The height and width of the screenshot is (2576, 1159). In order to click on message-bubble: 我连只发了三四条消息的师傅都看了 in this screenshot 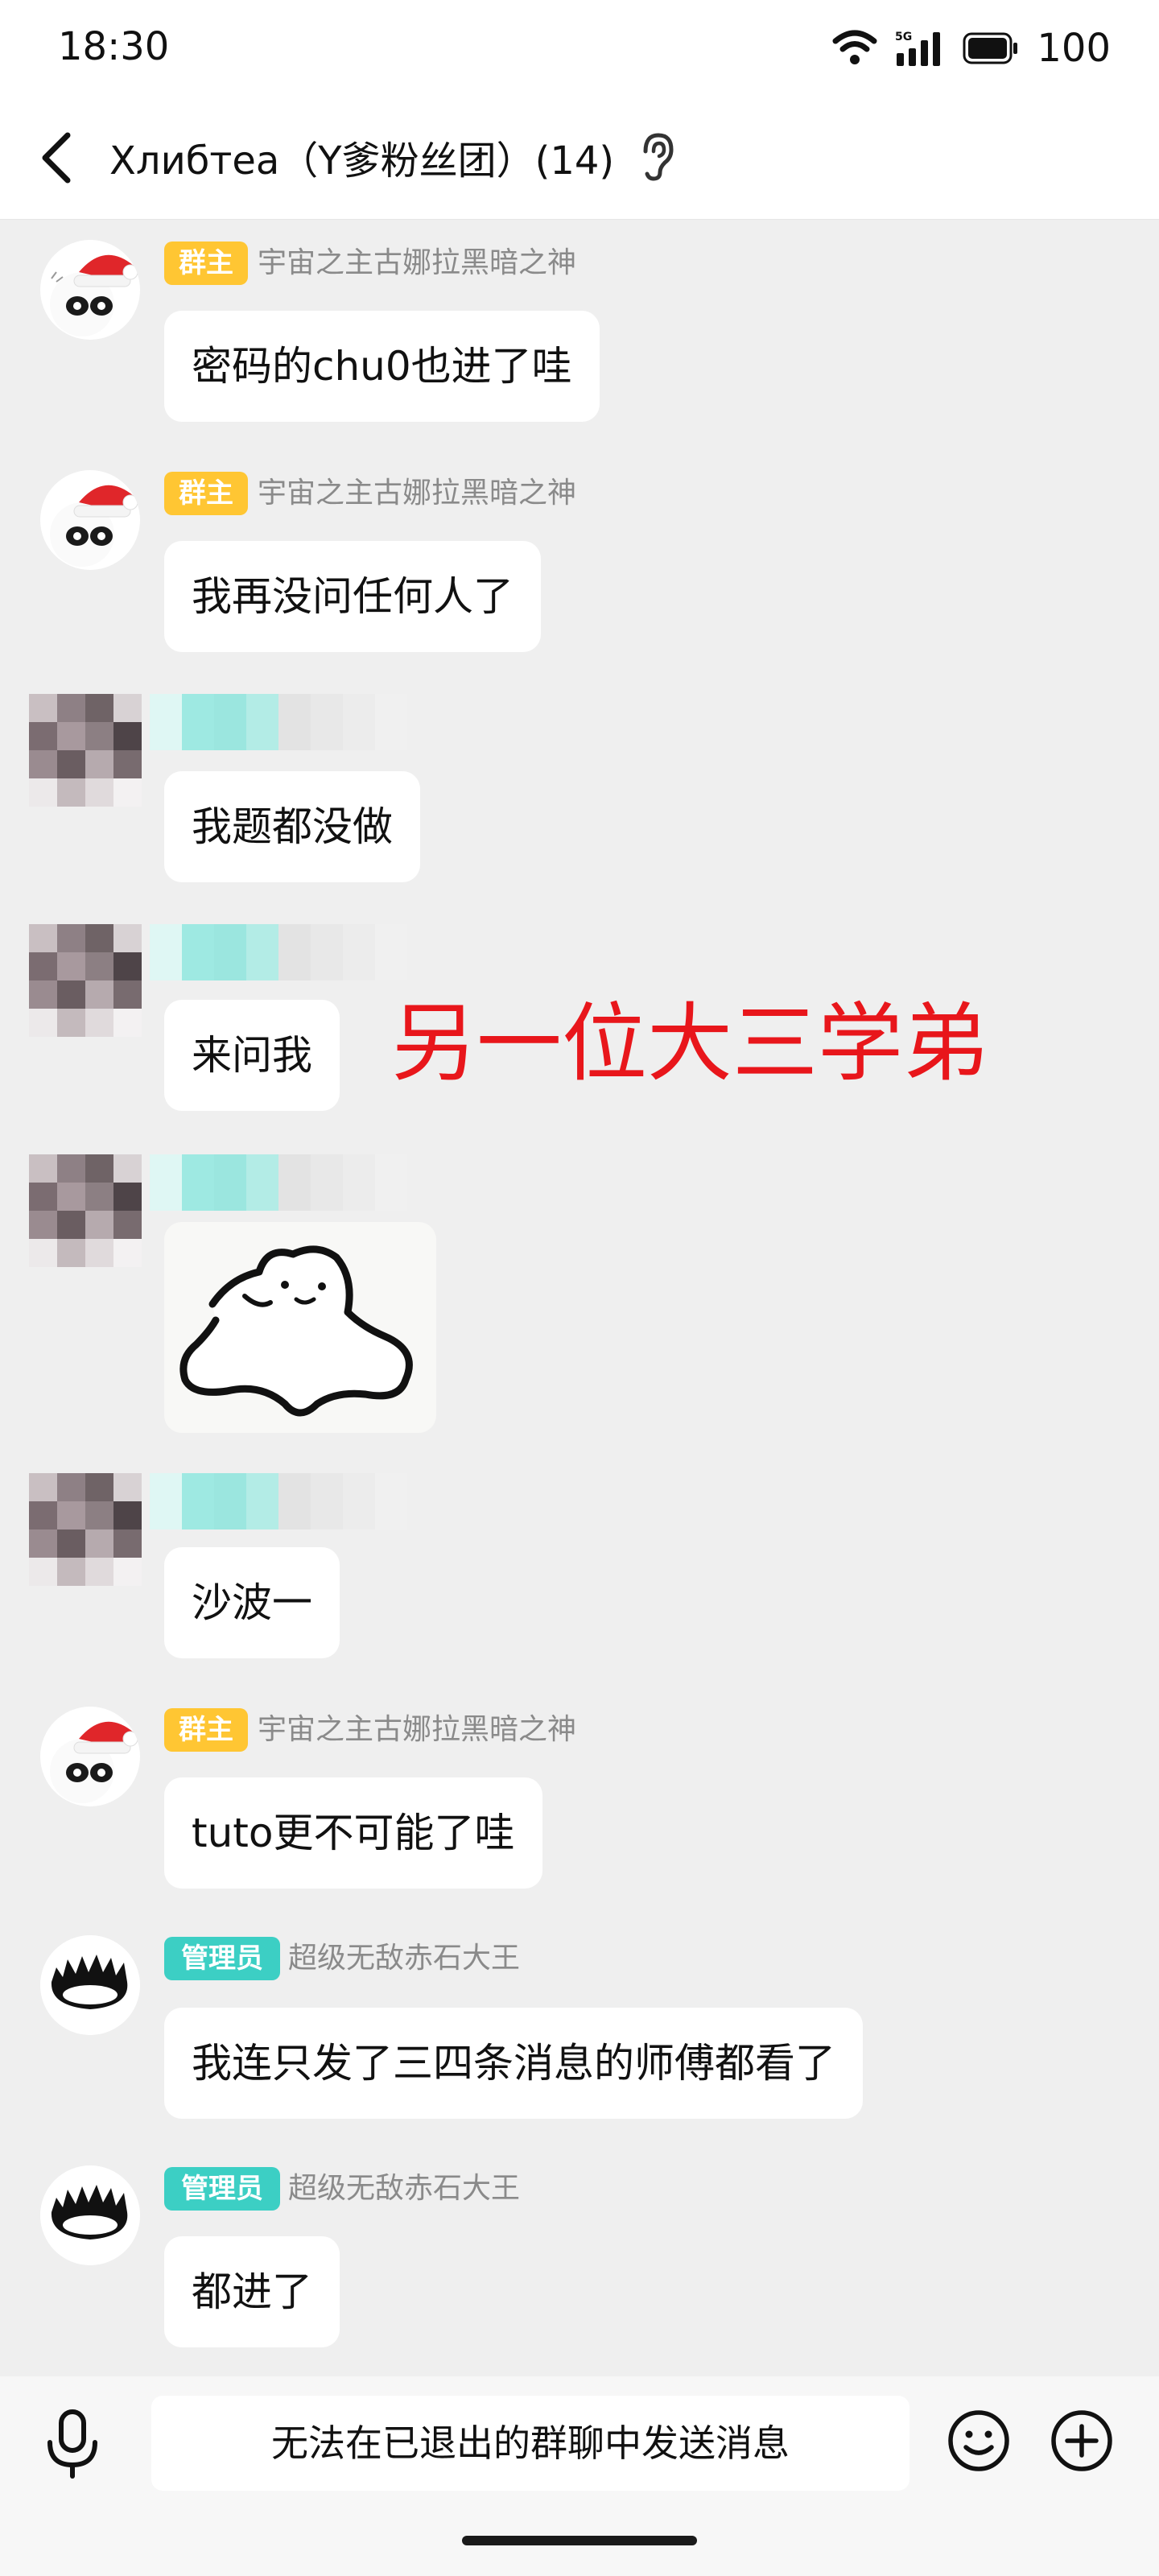, I will do `click(513, 2063)`.